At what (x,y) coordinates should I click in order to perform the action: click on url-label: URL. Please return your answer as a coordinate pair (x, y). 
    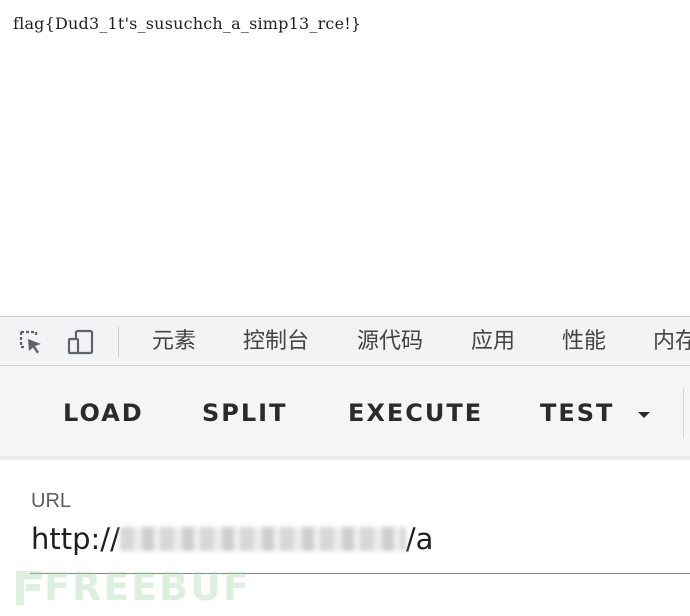
    Looking at the image, I should click on (51, 501).